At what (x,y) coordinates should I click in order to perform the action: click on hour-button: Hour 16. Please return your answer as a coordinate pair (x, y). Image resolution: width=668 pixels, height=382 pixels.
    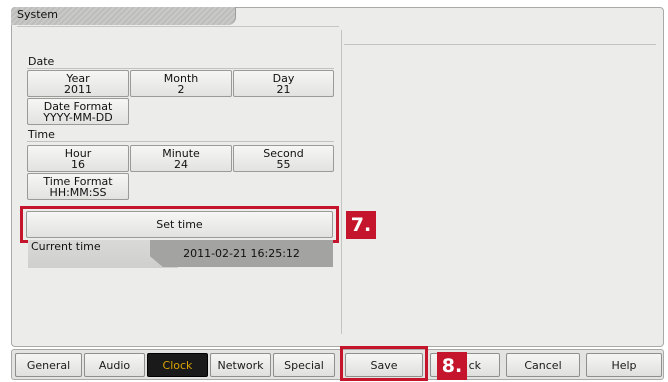
    Looking at the image, I should click on (78, 158).